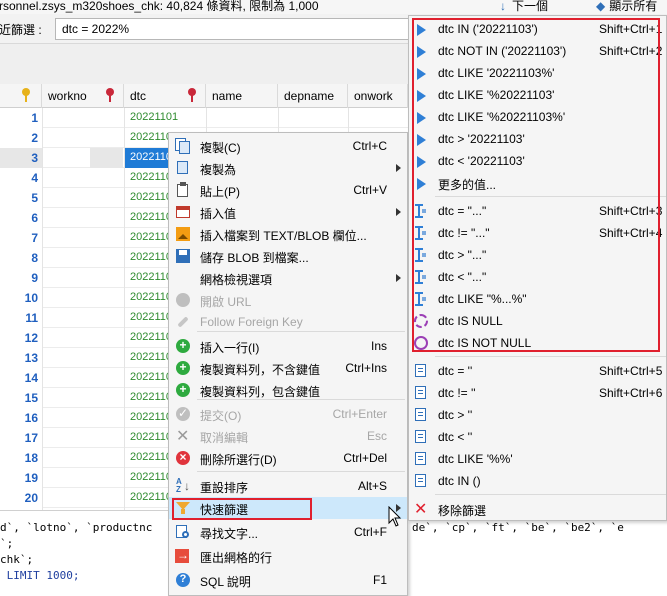 The image size is (667, 596). Describe the element at coordinates (288, 486) in the screenshot. I see `context-menu-item: A Z ↓ 重設排序 Alt+S` at that location.